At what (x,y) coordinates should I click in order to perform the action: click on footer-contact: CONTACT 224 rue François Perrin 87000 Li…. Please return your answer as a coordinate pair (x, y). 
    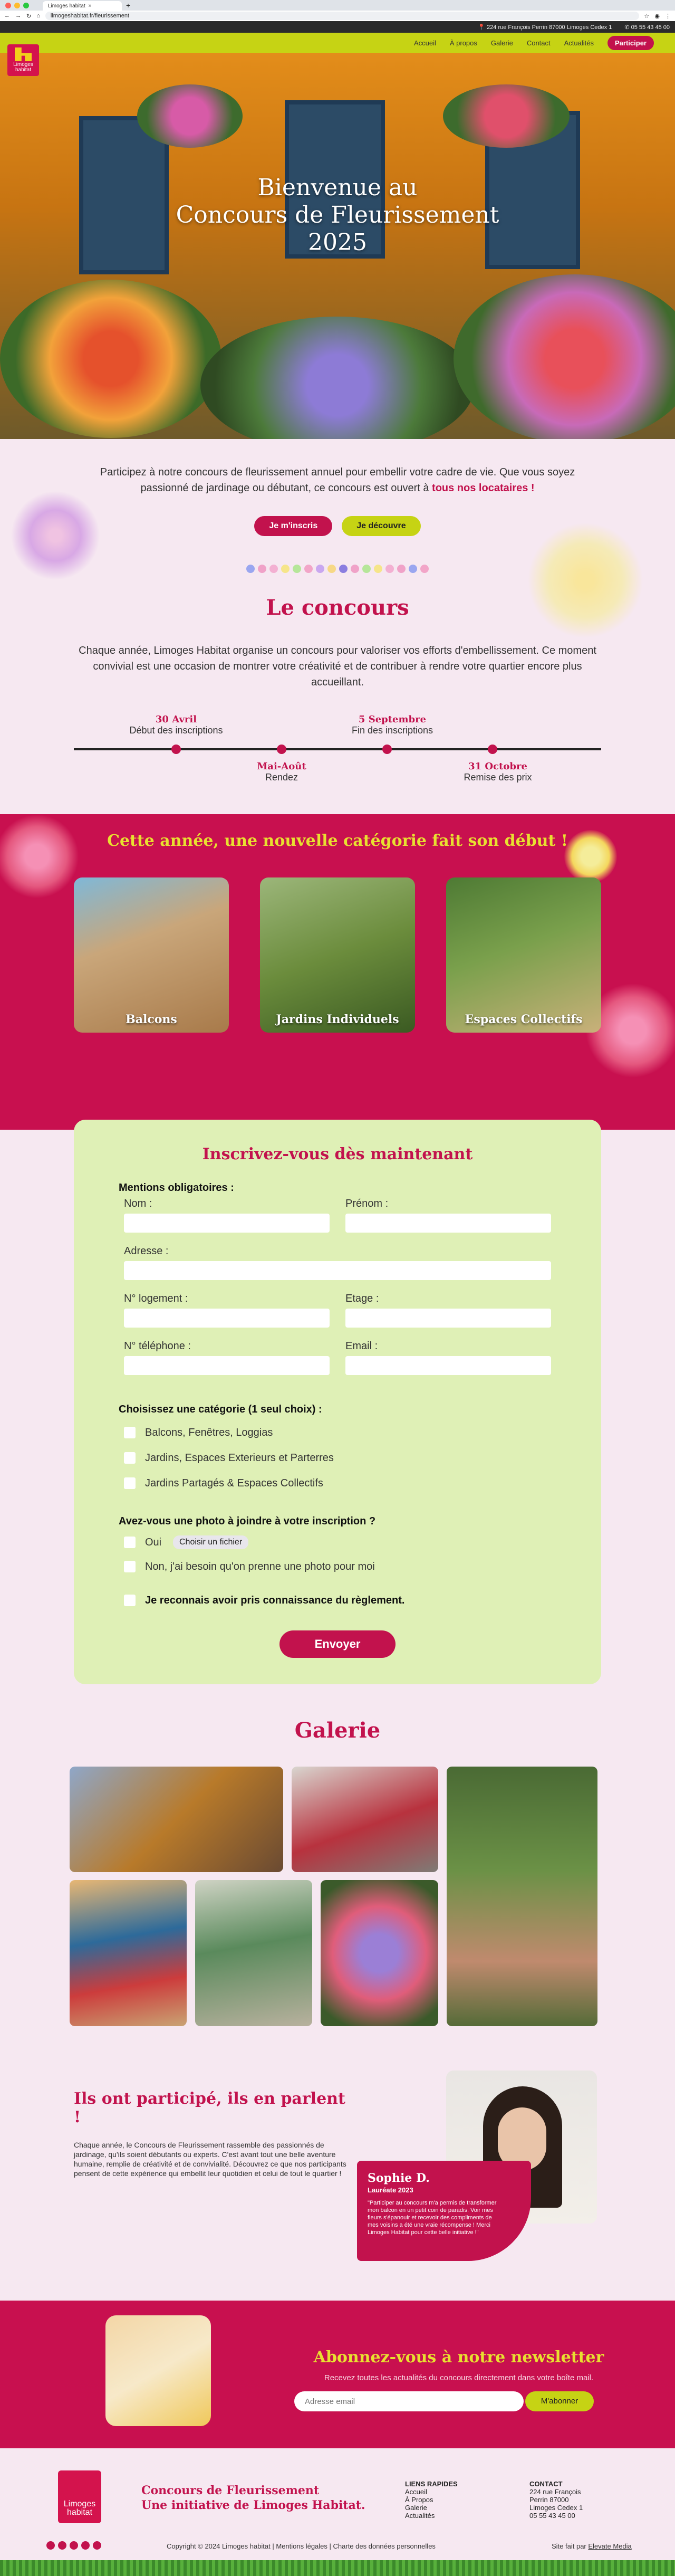
    Looking at the image, I should click on (556, 2500).